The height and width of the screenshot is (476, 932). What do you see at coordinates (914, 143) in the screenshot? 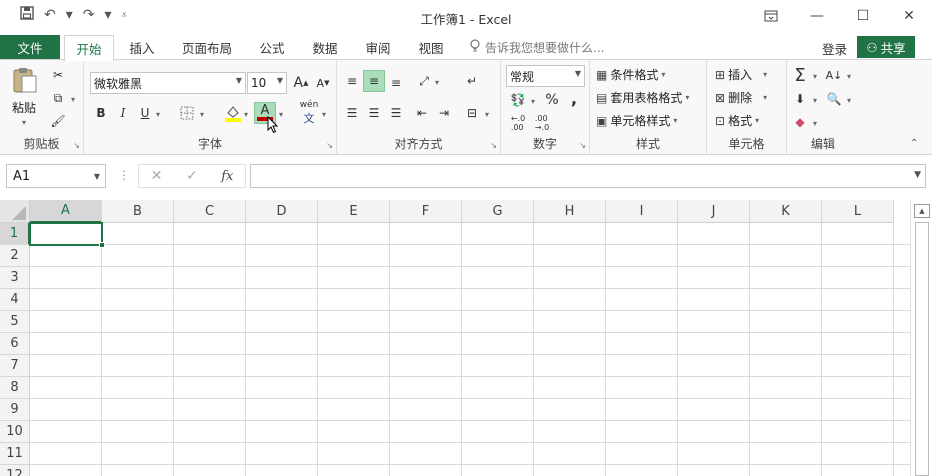
I see `collapse-ribbon-icon: ⌃` at bounding box center [914, 143].